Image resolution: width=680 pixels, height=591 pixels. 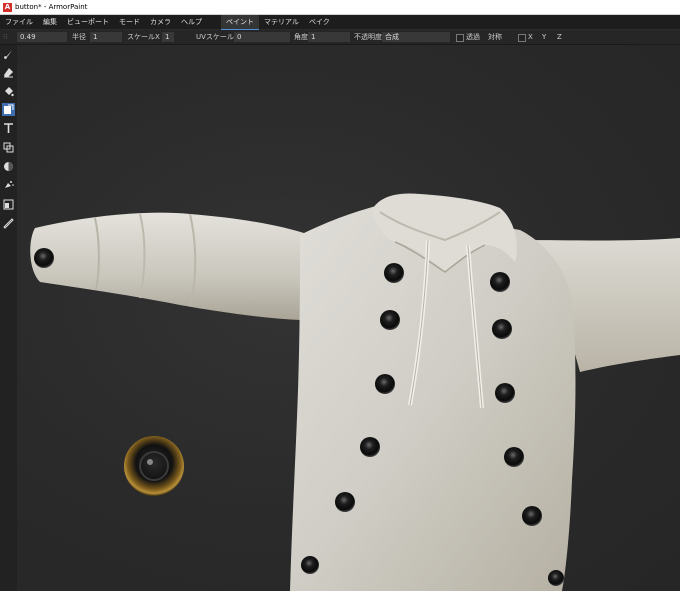 What do you see at coordinates (168, 37) in the screenshot?
I see `scale-x-field: 1` at bounding box center [168, 37].